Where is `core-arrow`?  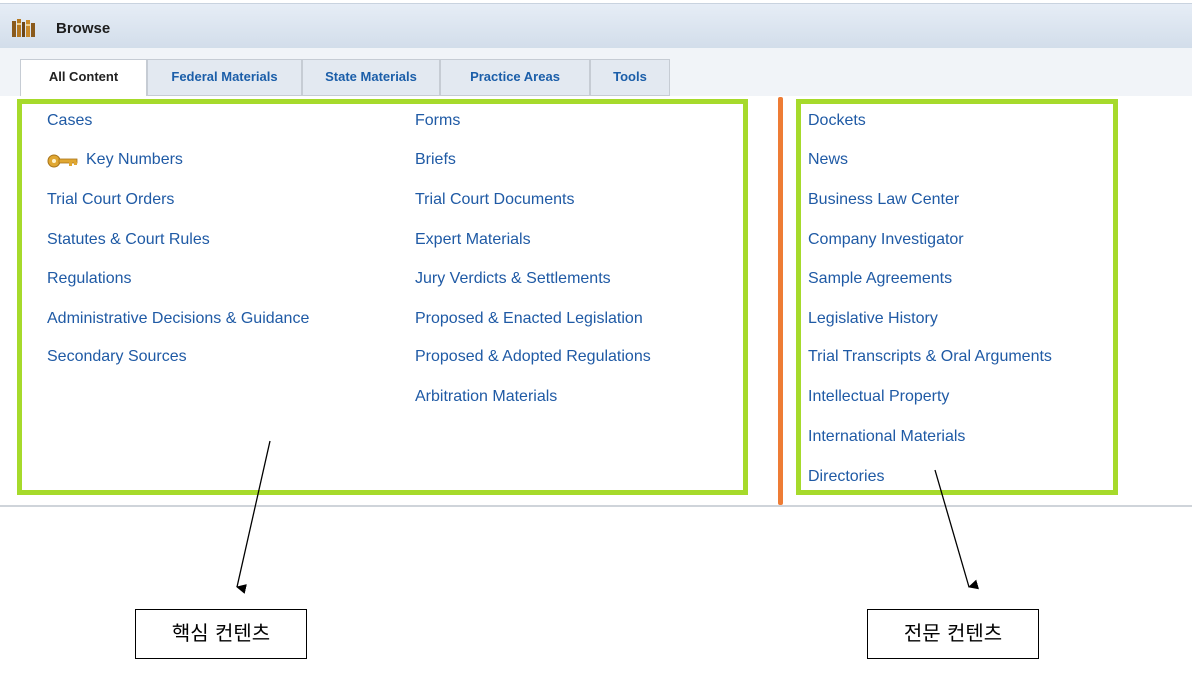
core-arrow is located at coordinates (253, 517).